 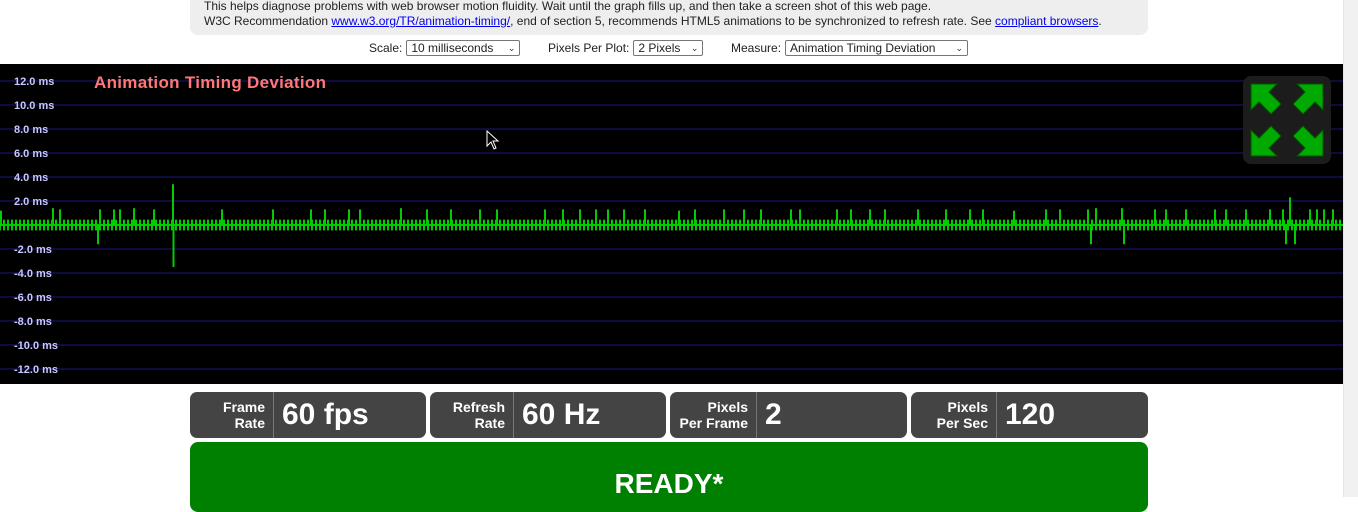 I want to click on w3c-link: www.w3.org/TR/animation-timing/, so click(x=420, y=21).